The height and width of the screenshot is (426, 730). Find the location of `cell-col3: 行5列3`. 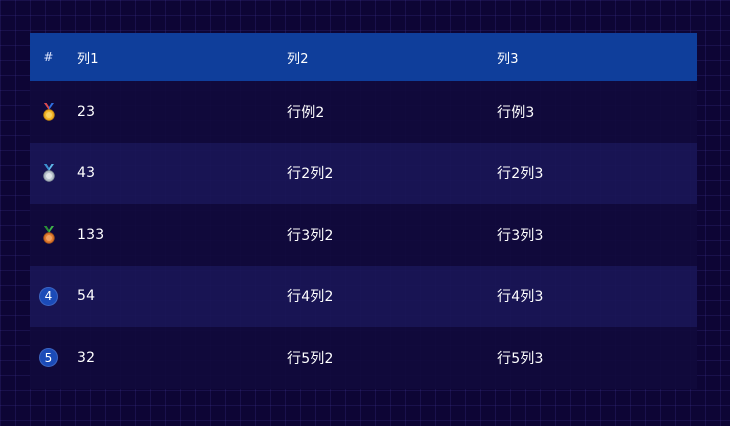

cell-col3: 行5列3 is located at coordinates (520, 358).